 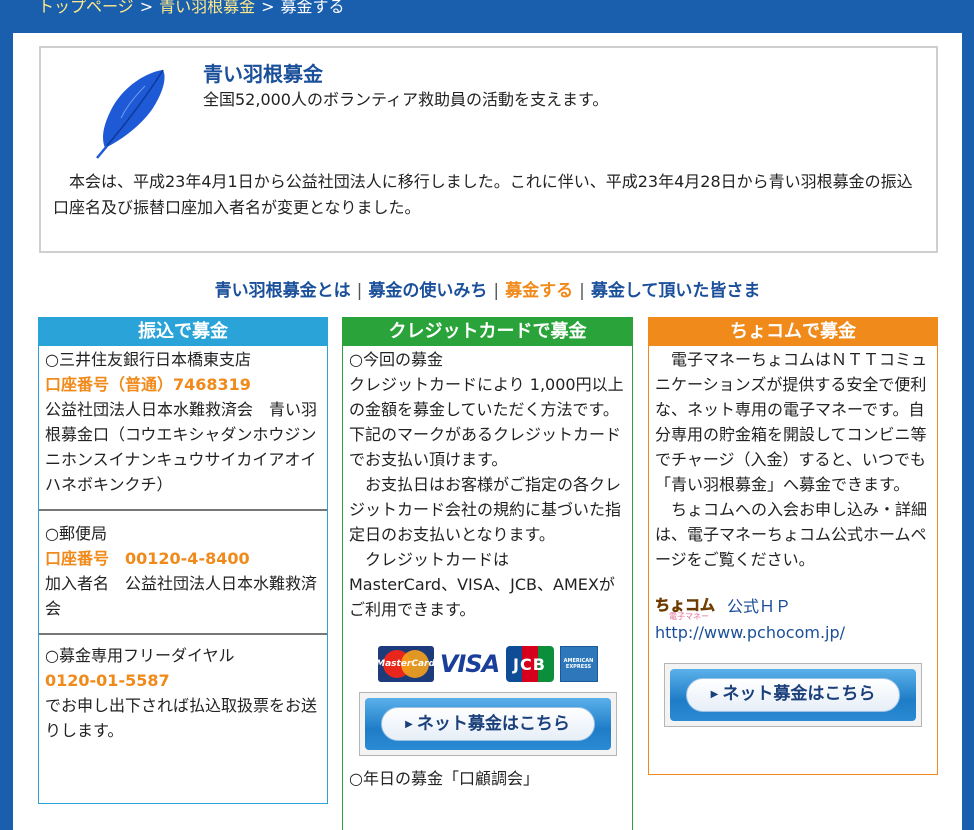 I want to click on nav-about: 青い羽根募金とは, so click(x=283, y=291).